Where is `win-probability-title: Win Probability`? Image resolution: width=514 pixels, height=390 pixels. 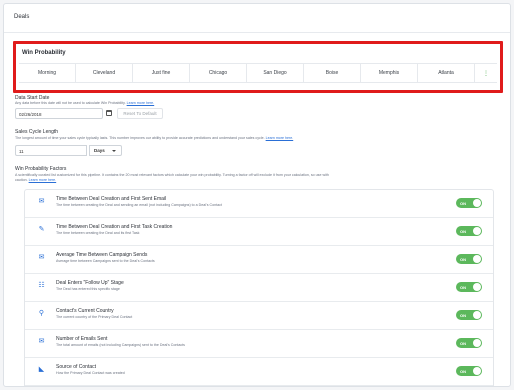 win-probability-title: Win Probability is located at coordinates (44, 53).